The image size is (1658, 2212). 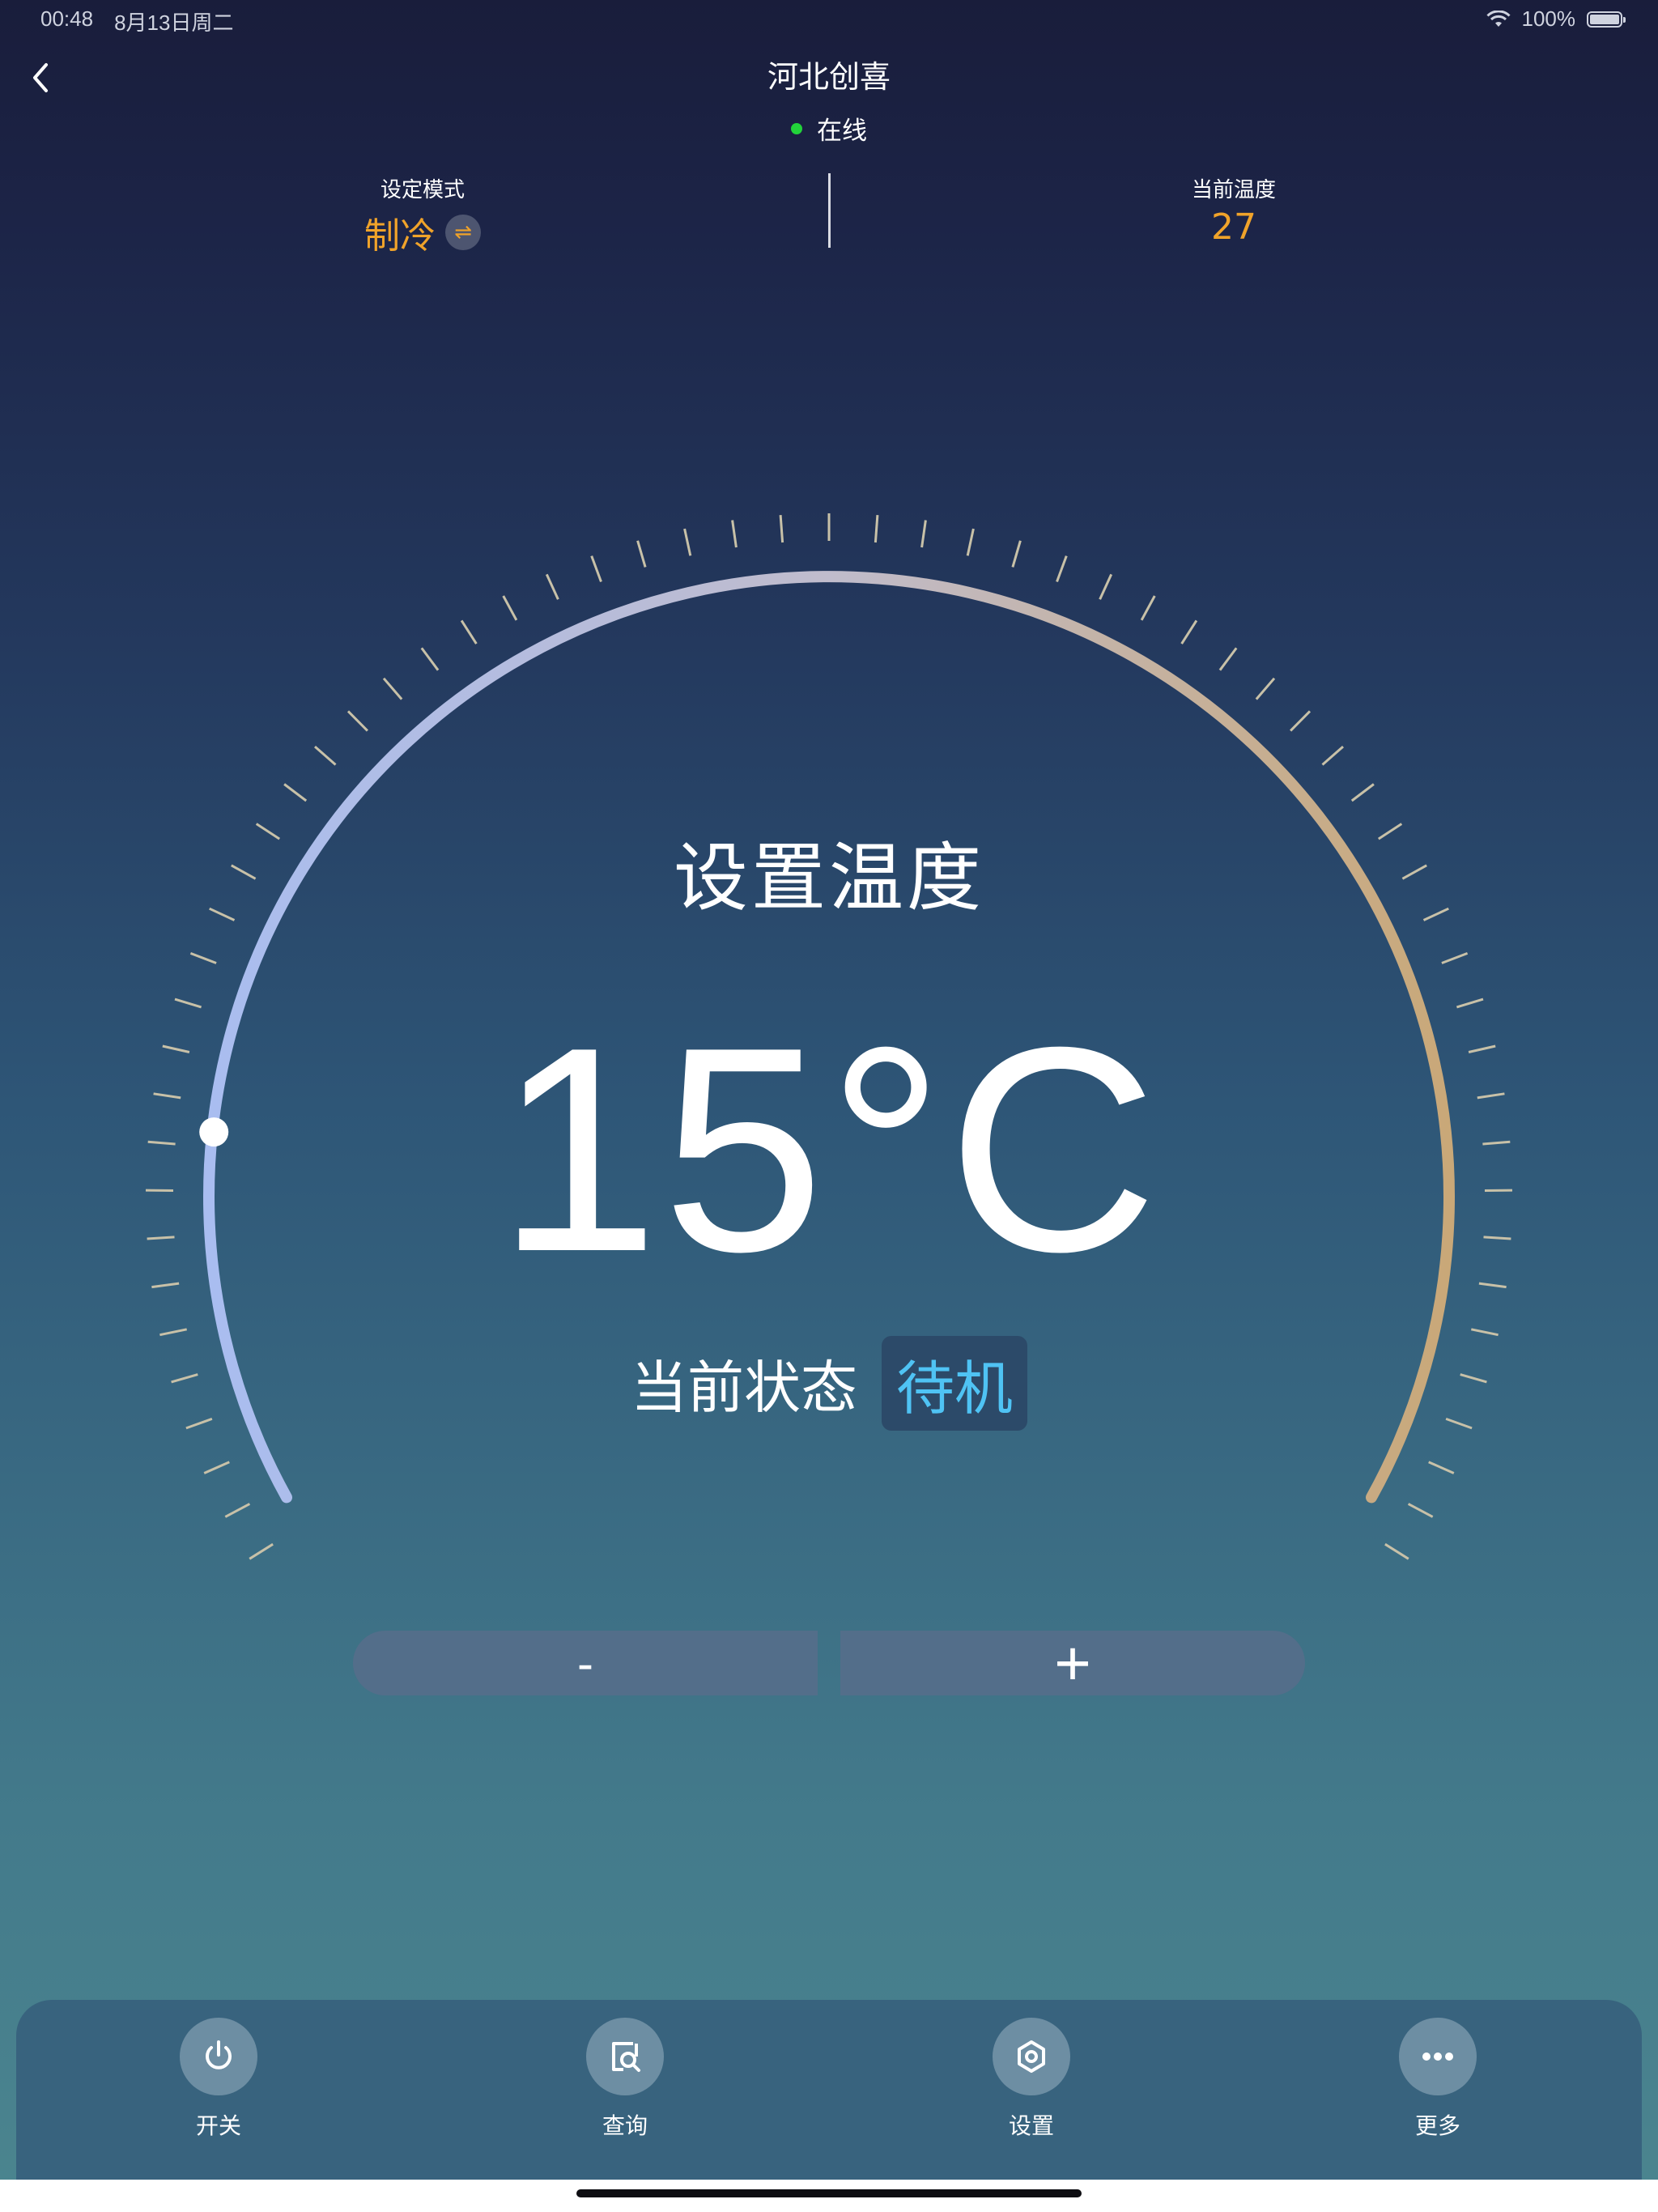 I want to click on nav-query-circle, so click(x=625, y=2056).